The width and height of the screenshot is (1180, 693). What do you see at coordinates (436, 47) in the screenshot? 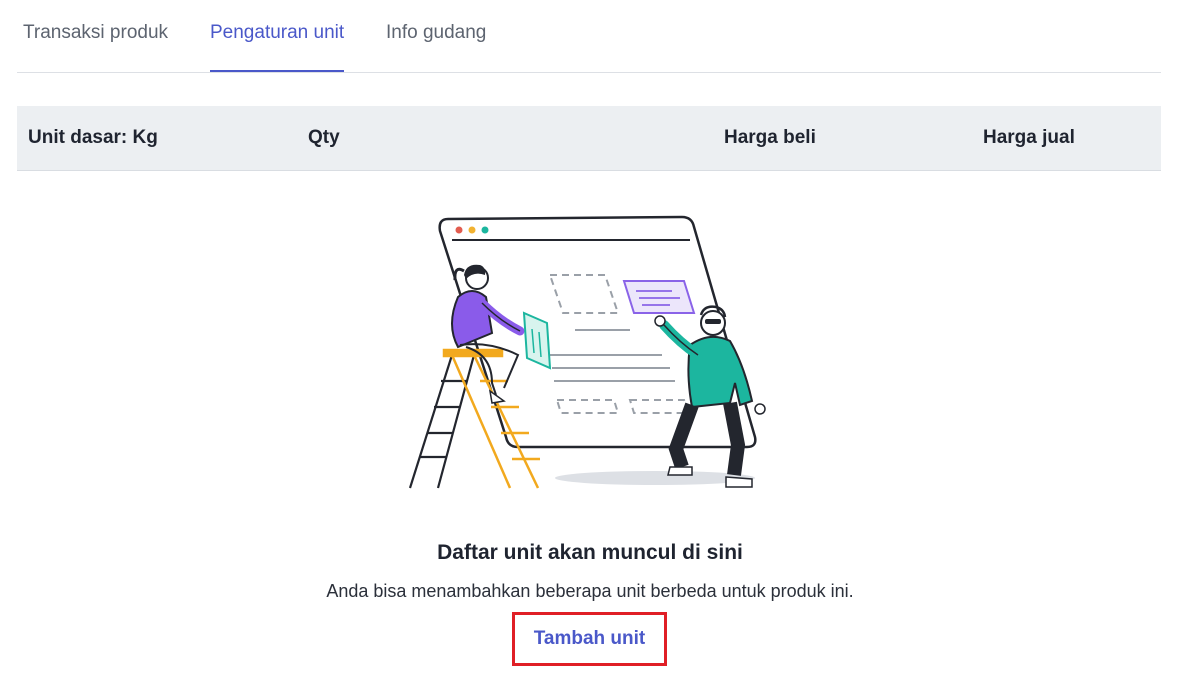
I see `tab-info-gudang: Info gudang` at bounding box center [436, 47].